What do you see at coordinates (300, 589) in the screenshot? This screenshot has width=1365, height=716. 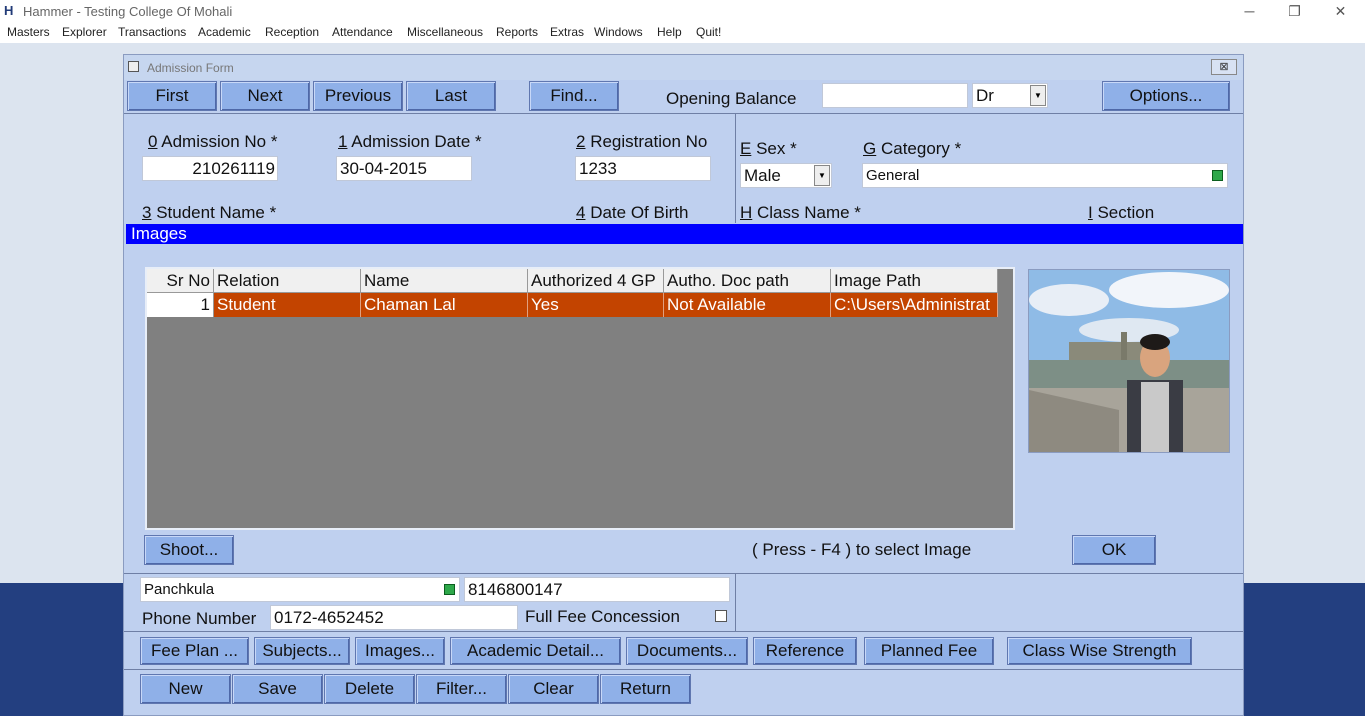 I see `city-input: Panchkula` at bounding box center [300, 589].